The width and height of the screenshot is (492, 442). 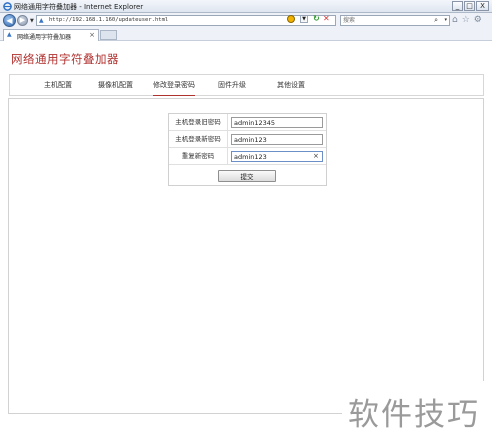 What do you see at coordinates (436, 20) in the screenshot?
I see `search-icon: ⌕` at bounding box center [436, 20].